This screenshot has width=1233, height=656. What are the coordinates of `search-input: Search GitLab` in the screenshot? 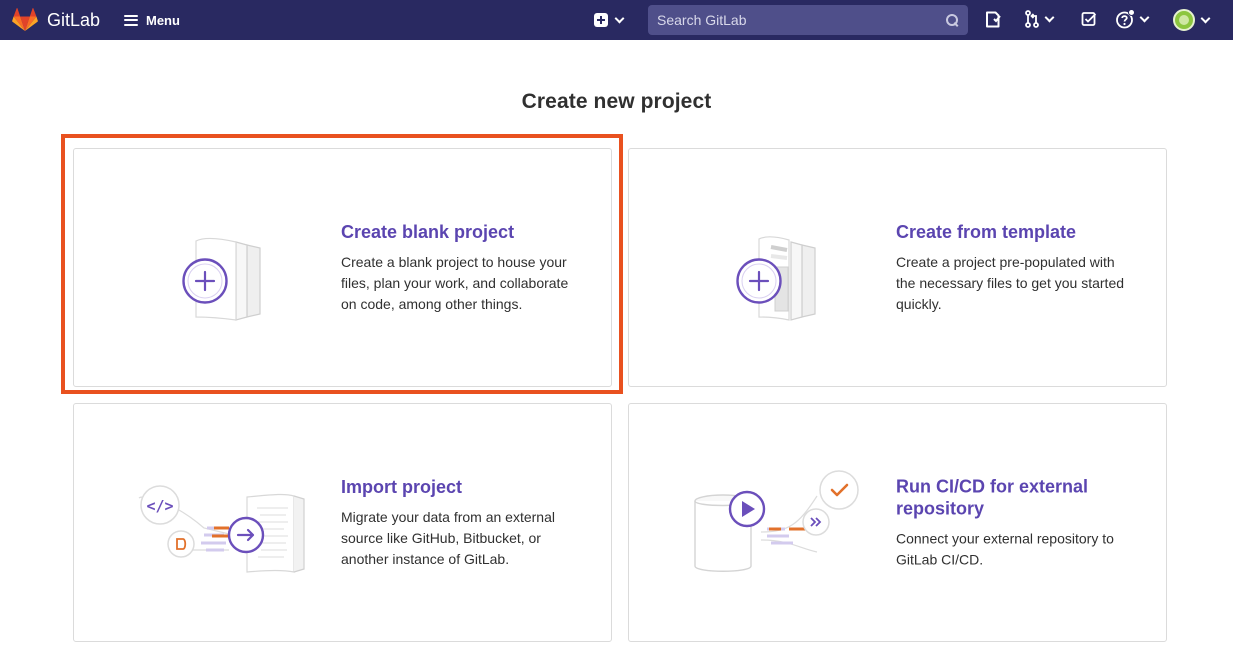 It's located at (808, 20).